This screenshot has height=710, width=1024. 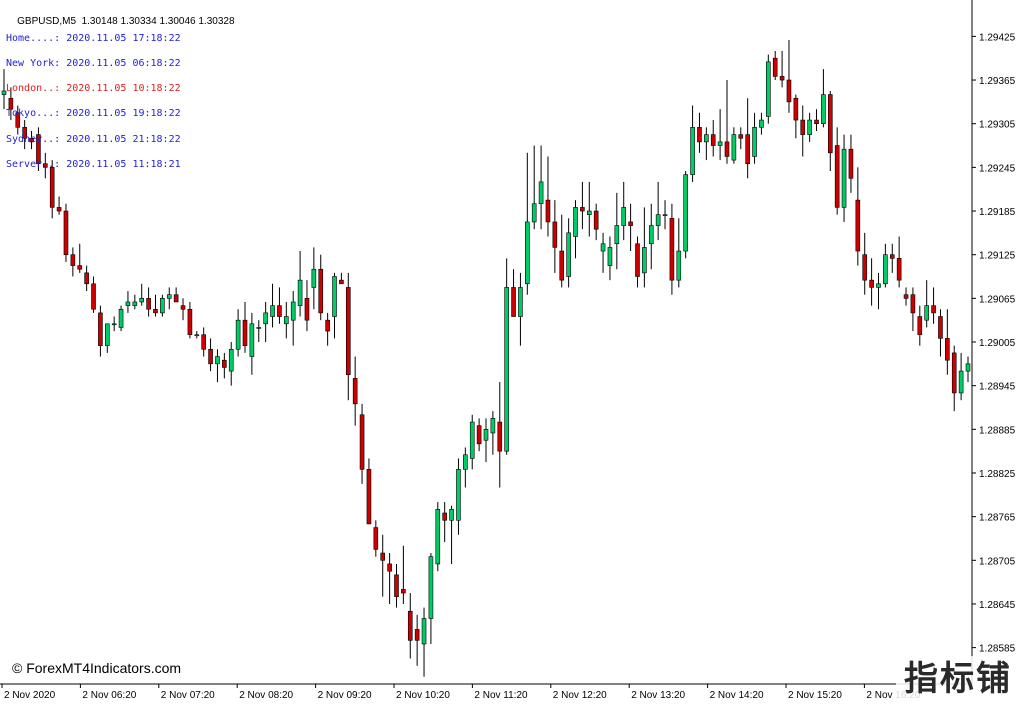 I want to click on clock-row-new-york: New York: 2020.11.05 06:18:22, so click(x=93, y=64).